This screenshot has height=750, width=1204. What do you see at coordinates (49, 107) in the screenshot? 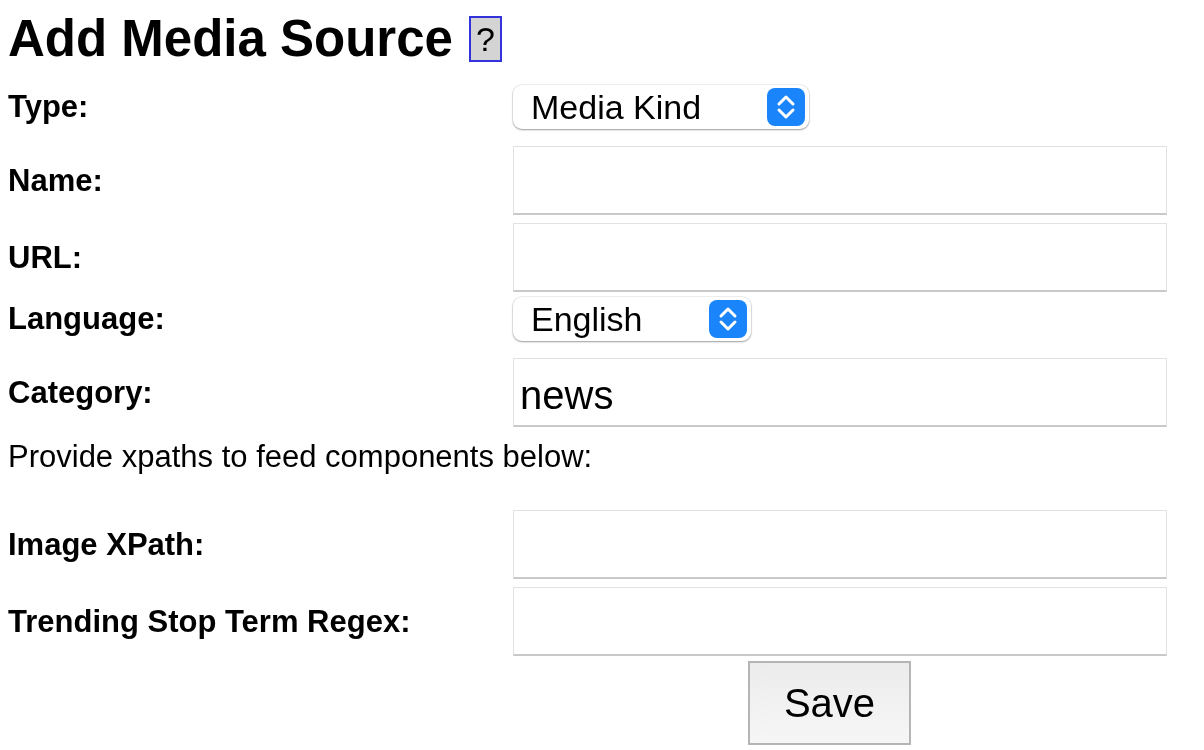
I see `field-label: Type:` at bounding box center [49, 107].